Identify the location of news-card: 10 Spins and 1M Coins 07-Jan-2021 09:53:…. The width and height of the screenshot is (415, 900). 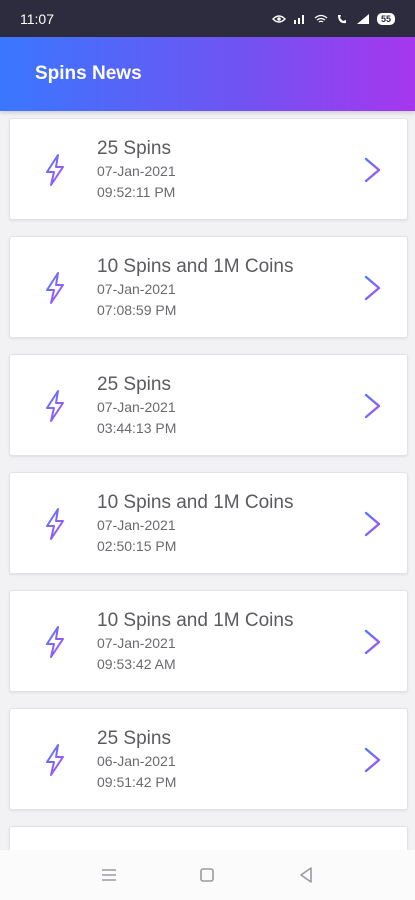
(208, 641).